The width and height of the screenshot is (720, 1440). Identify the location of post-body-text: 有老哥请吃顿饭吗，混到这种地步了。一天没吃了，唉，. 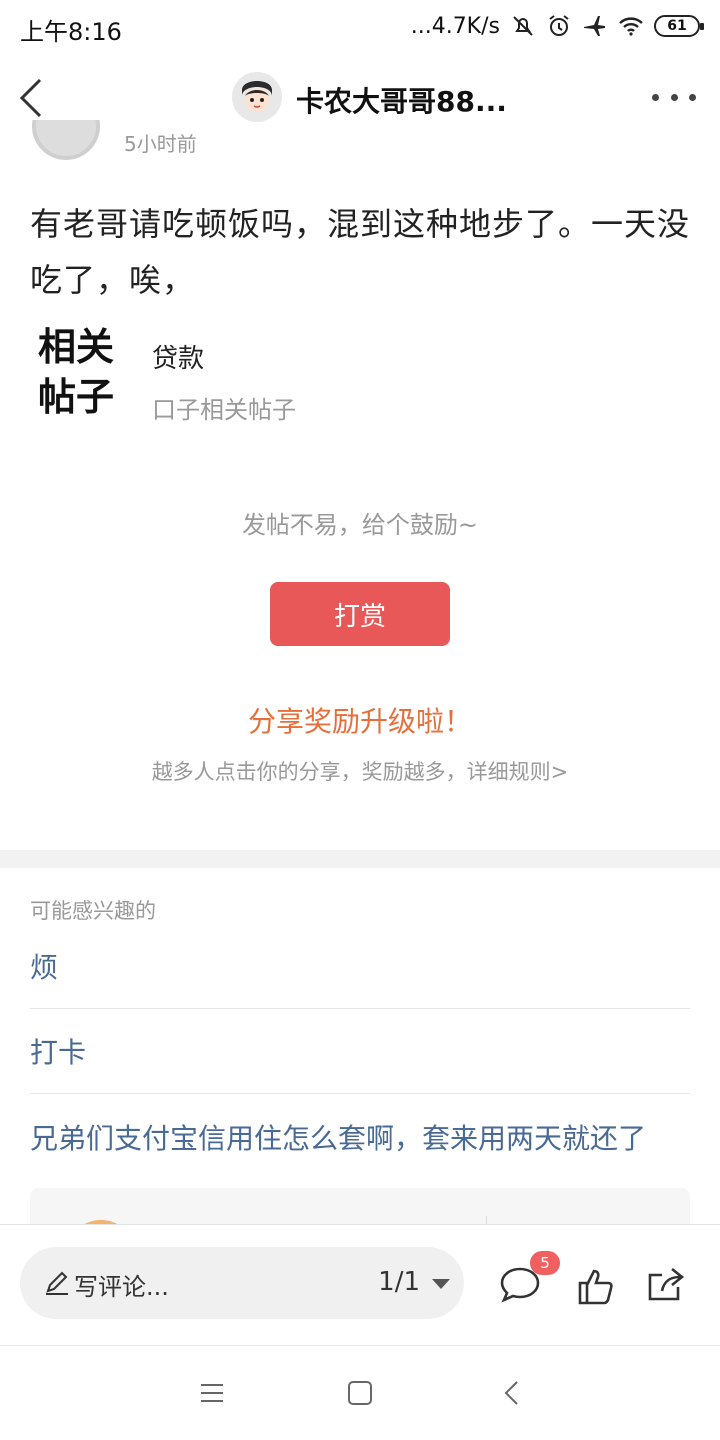
(360, 252).